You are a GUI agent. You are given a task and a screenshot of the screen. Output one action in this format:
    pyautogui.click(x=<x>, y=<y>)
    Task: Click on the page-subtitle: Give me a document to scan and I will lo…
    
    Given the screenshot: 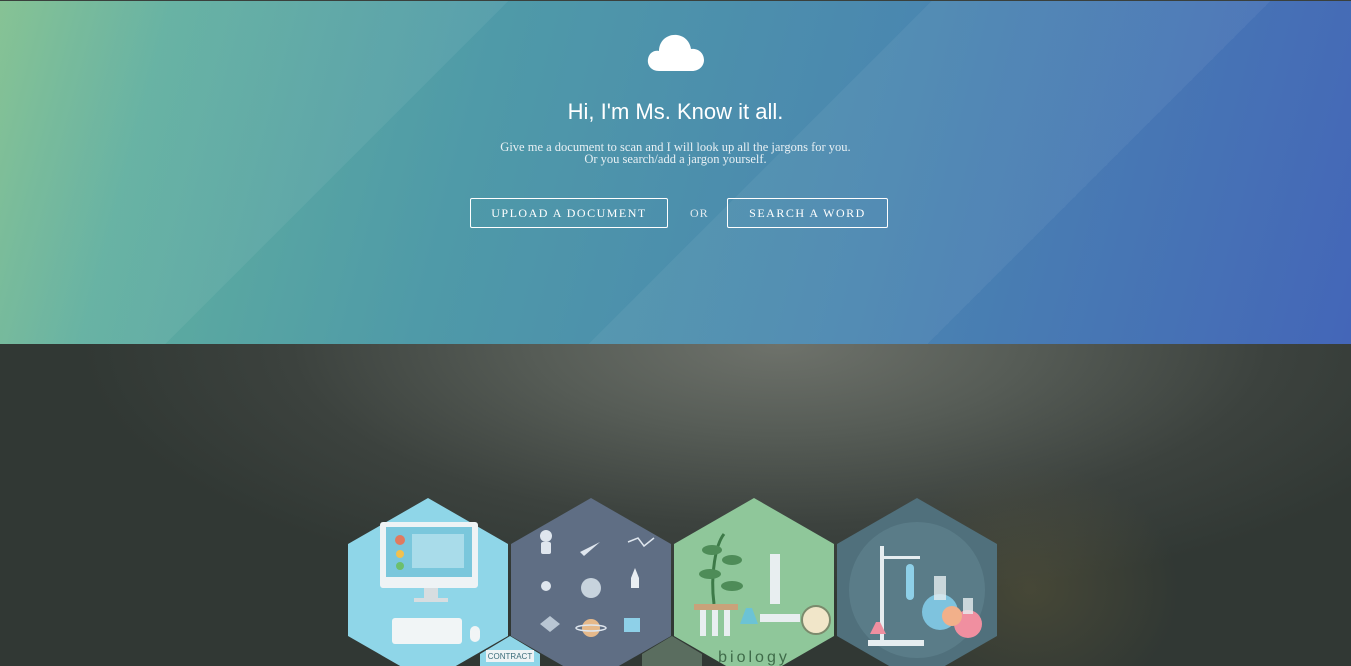 What is the action you would take?
    pyautogui.click(x=675, y=153)
    